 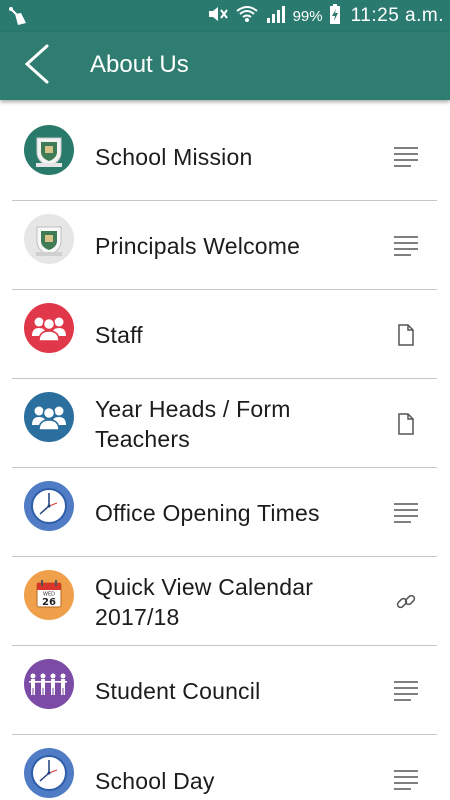 I want to click on item-label: Office Opening Times, so click(x=207, y=512).